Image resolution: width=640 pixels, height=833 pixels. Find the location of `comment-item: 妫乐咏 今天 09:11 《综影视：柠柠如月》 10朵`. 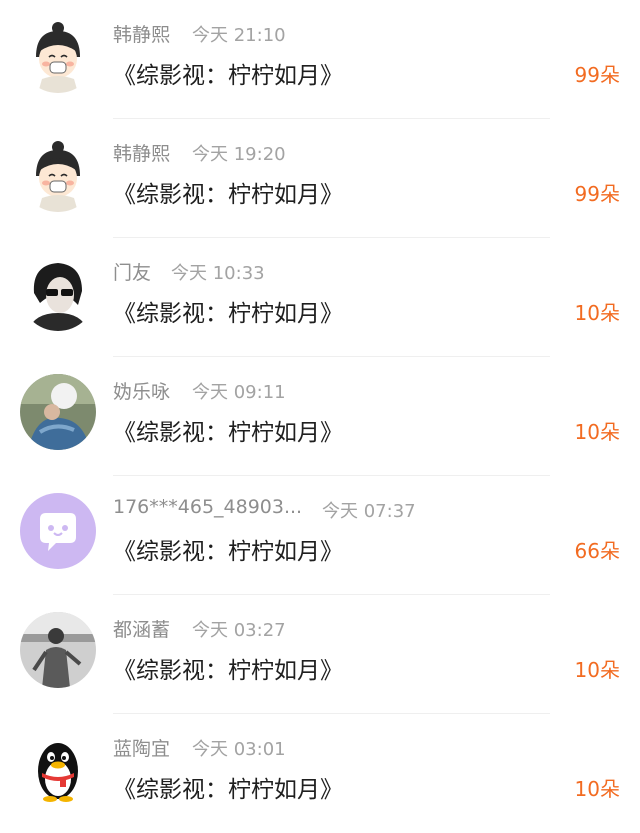

comment-item: 妫乐咏 今天 09:11 《综影视：柠柠如月》 10朵 is located at coordinates (320, 416).